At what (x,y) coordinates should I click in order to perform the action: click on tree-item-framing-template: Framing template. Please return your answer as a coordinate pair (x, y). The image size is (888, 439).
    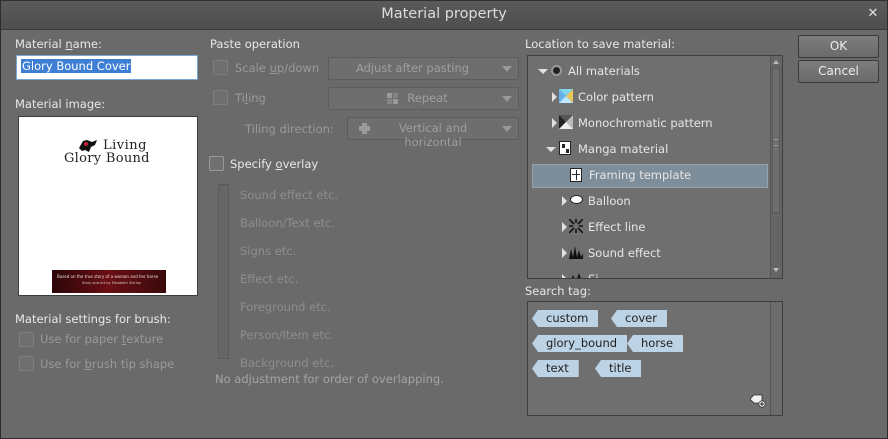
    Looking at the image, I should click on (650, 176).